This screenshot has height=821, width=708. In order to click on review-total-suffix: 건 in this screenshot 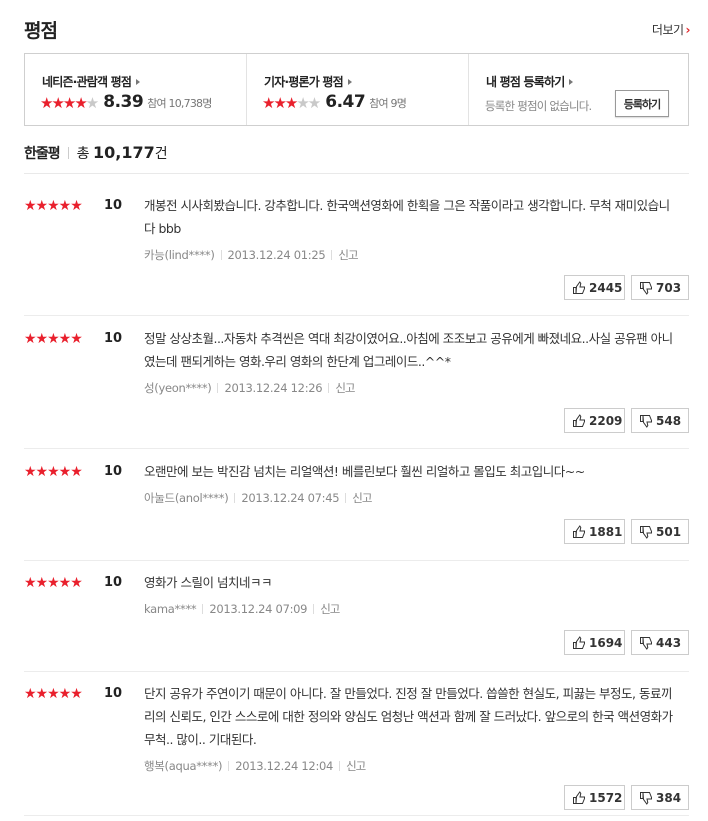, I will do `click(161, 154)`.